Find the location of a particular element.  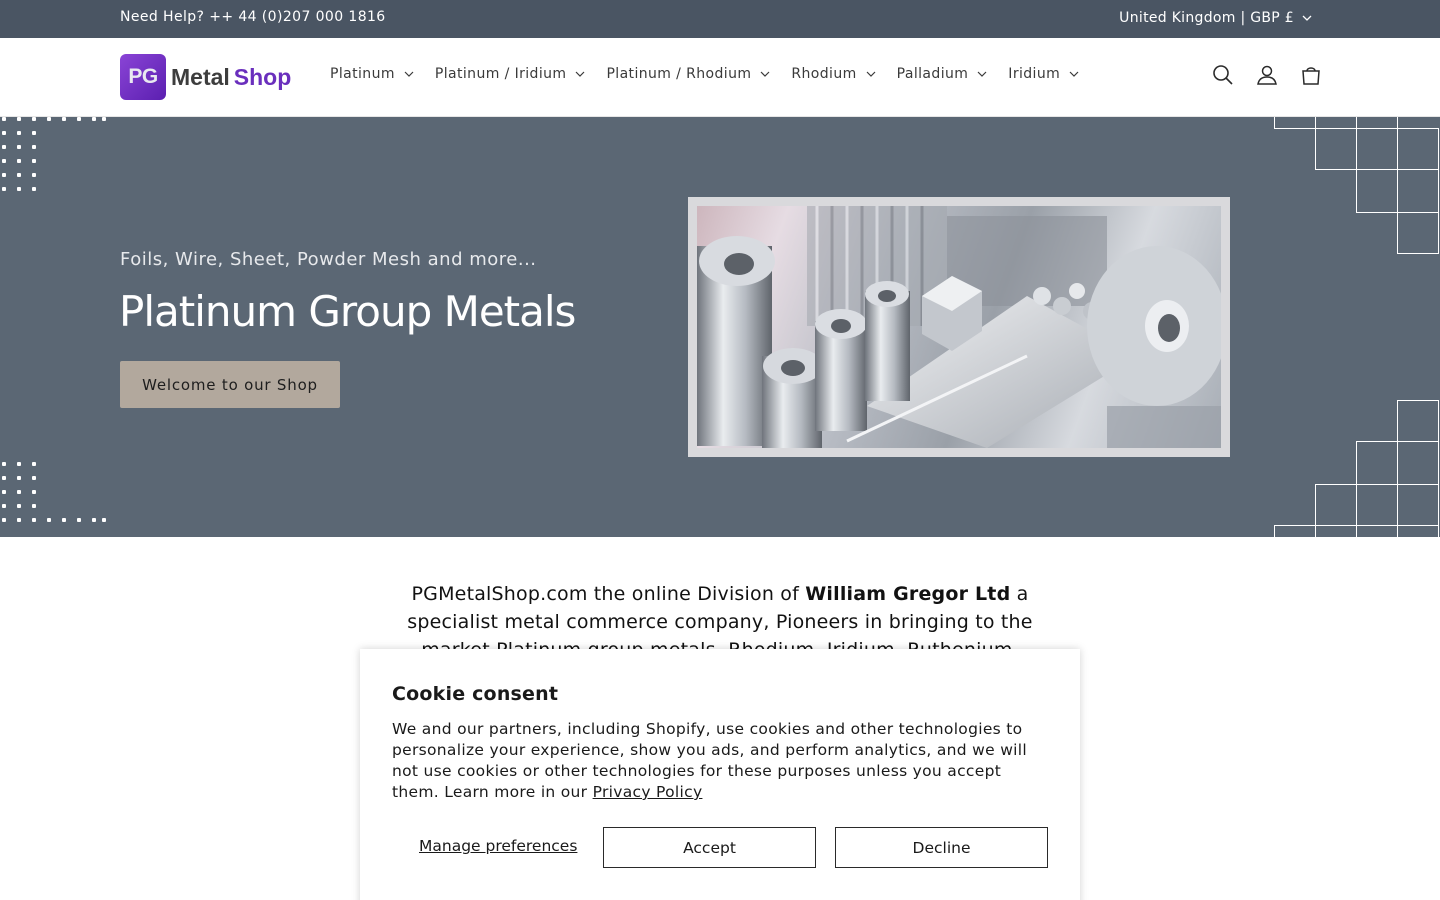

company-name: William Gregor Ltd is located at coordinates (908, 594).